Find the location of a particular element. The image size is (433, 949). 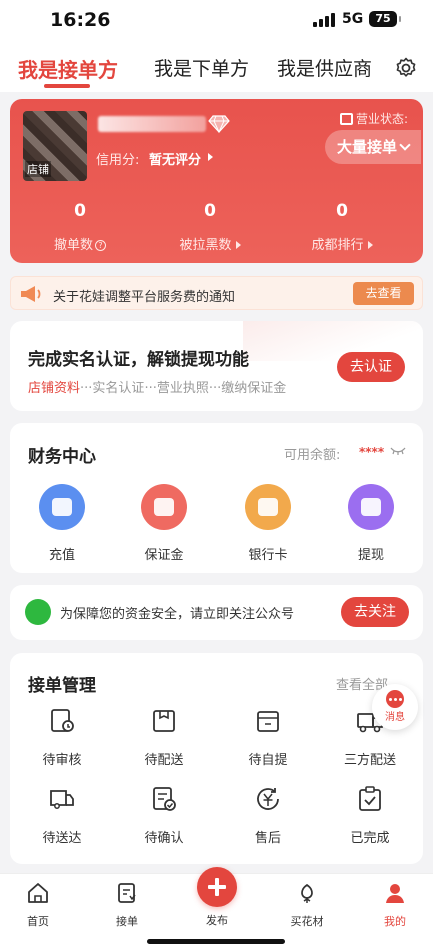

role-tabs: 我是接单方 我是下单方 我是供应商 is located at coordinates (216, 66).